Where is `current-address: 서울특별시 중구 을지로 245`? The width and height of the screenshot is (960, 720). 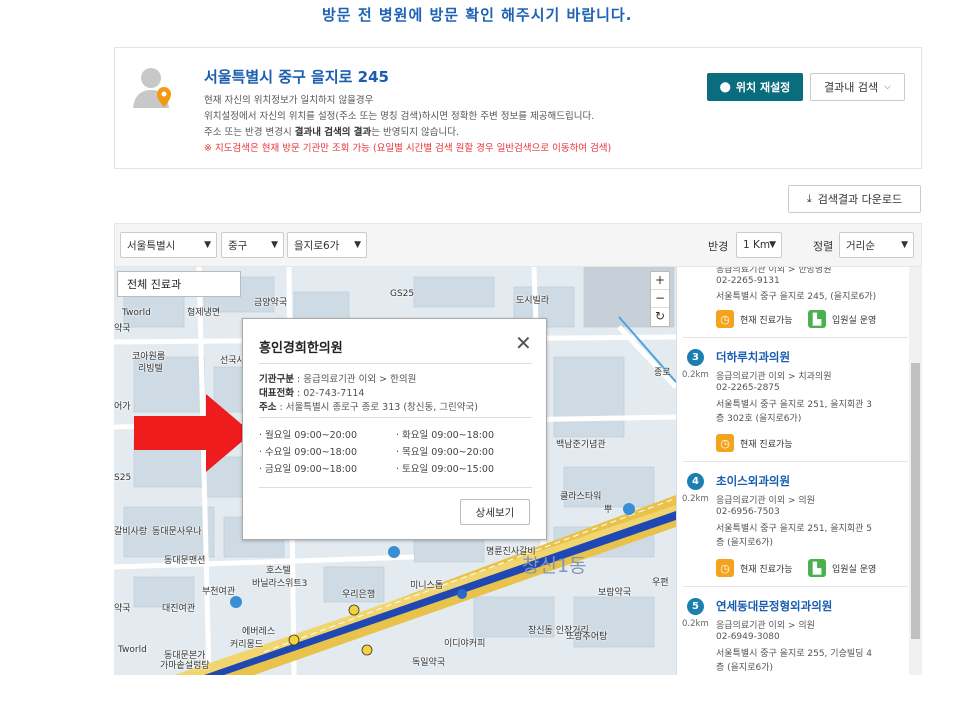
current-address: 서울특별시 중구 을지로 245 is located at coordinates (296, 77).